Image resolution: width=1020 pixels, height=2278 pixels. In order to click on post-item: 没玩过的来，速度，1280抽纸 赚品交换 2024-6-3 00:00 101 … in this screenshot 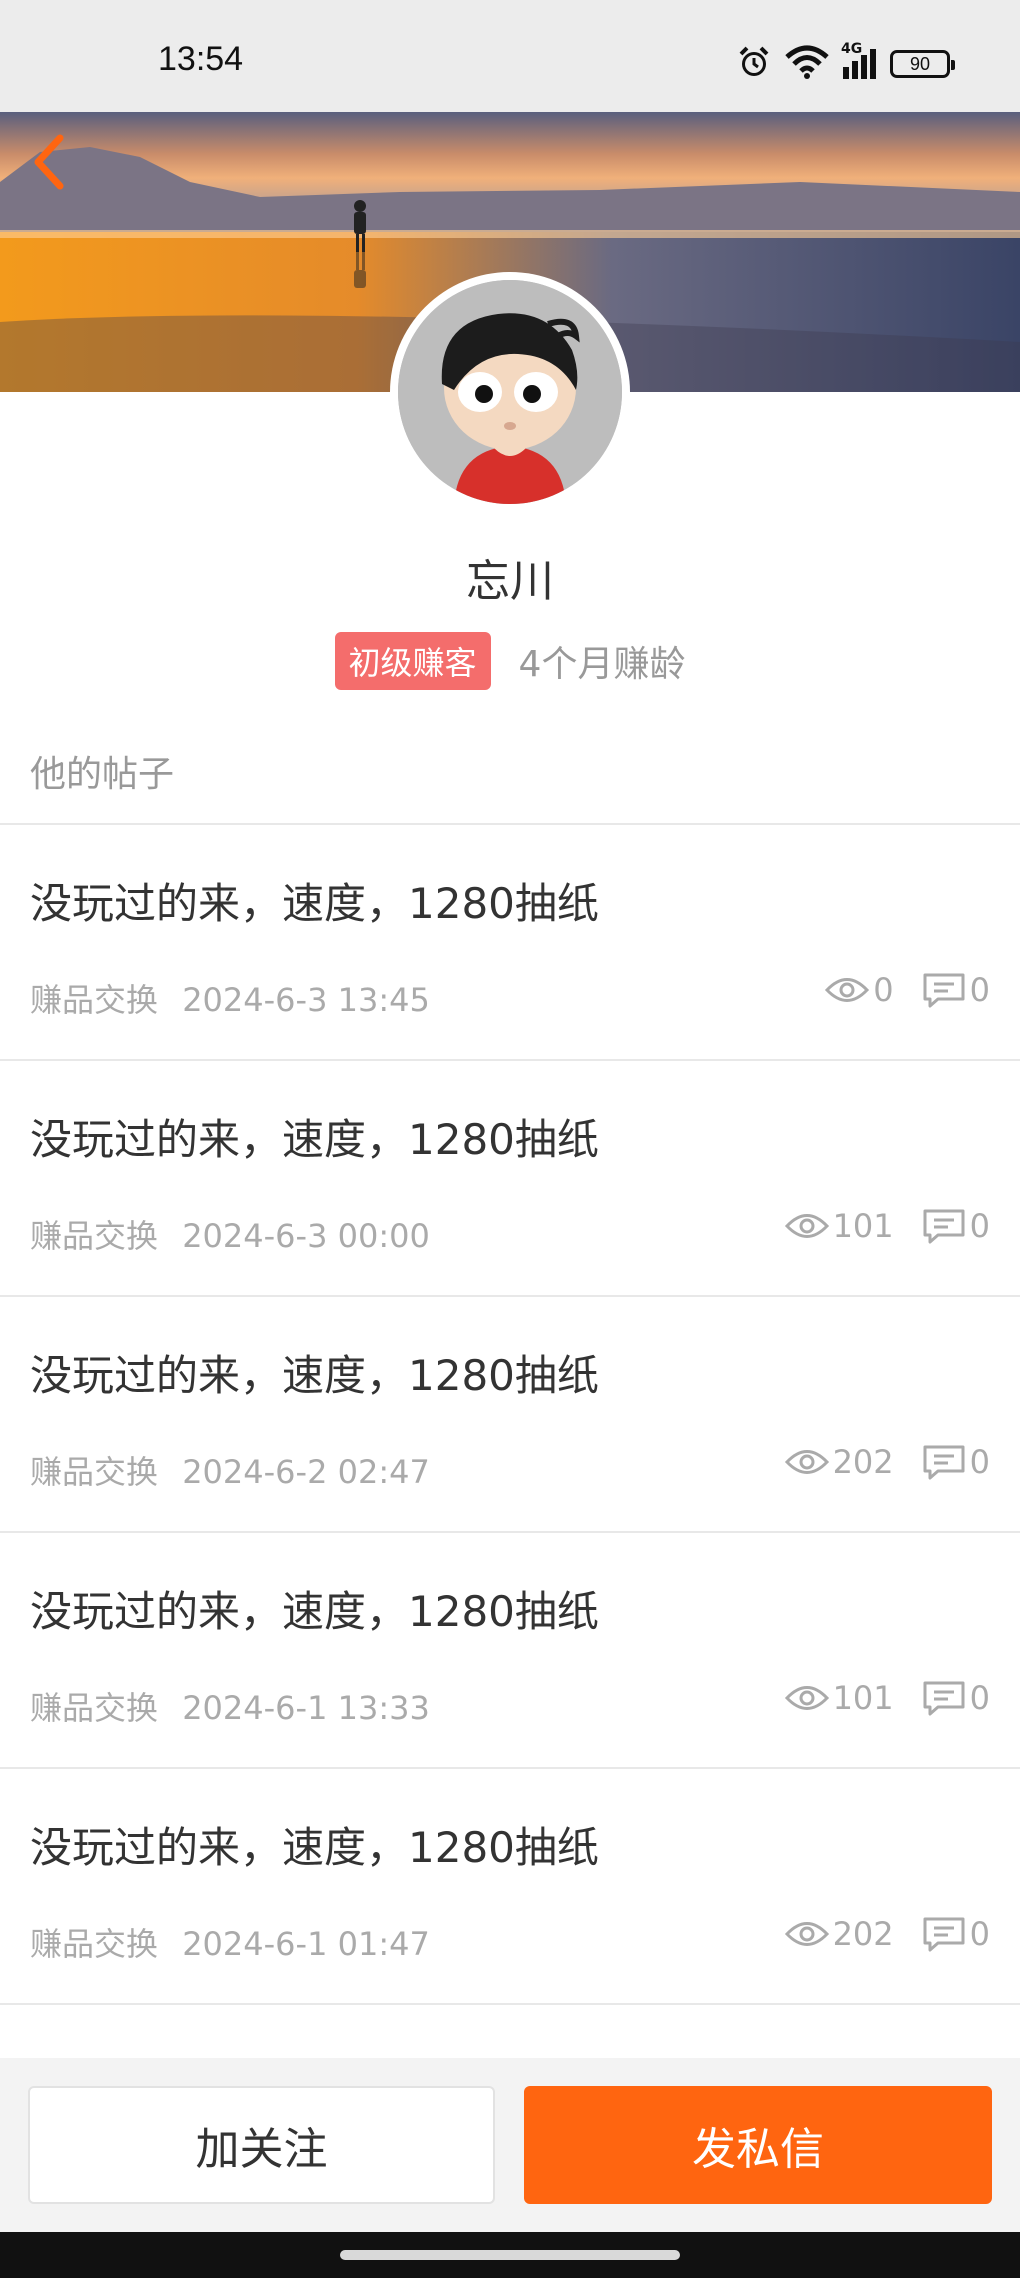, I will do `click(510, 1179)`.